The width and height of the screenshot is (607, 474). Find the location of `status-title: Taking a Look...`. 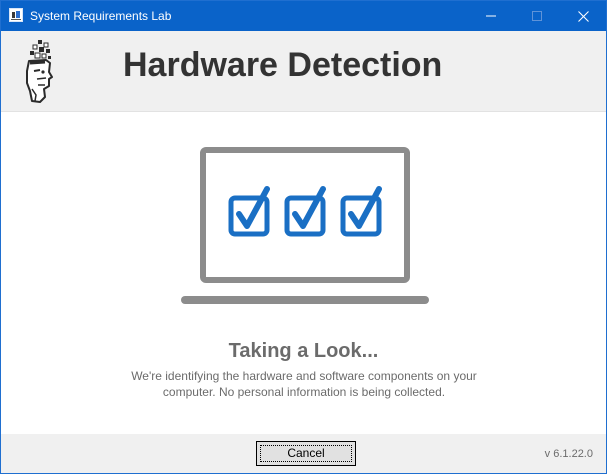

status-title: Taking a Look... is located at coordinates (303, 351).